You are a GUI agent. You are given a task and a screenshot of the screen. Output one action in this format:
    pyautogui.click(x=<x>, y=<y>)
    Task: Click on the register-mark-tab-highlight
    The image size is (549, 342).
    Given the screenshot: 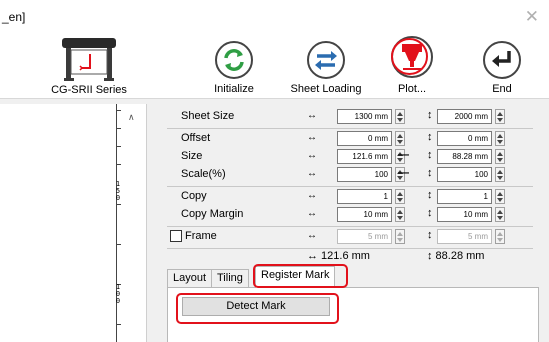 What is the action you would take?
    pyautogui.click(x=300, y=276)
    